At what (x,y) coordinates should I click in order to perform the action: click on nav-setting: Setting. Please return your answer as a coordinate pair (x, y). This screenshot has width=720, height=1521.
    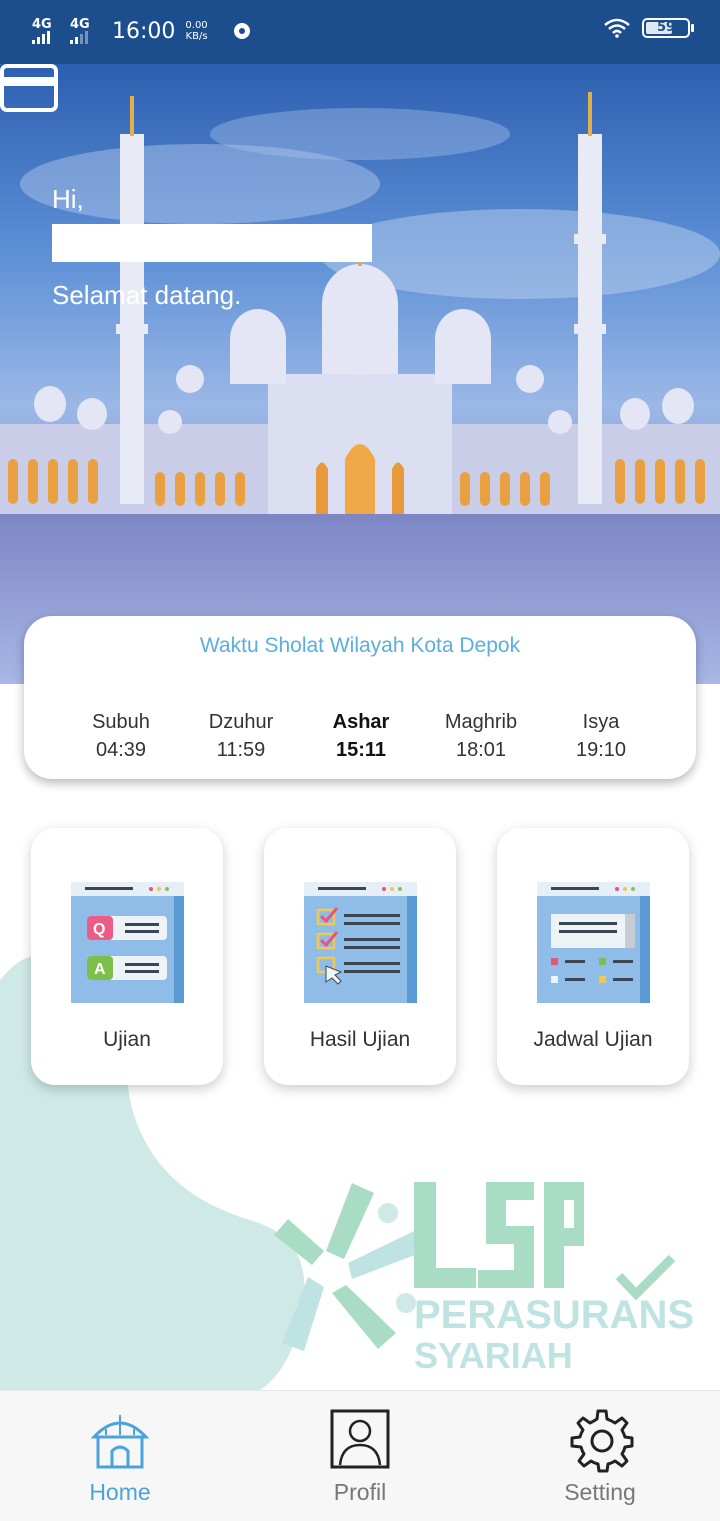
    Looking at the image, I should click on (600, 1456).